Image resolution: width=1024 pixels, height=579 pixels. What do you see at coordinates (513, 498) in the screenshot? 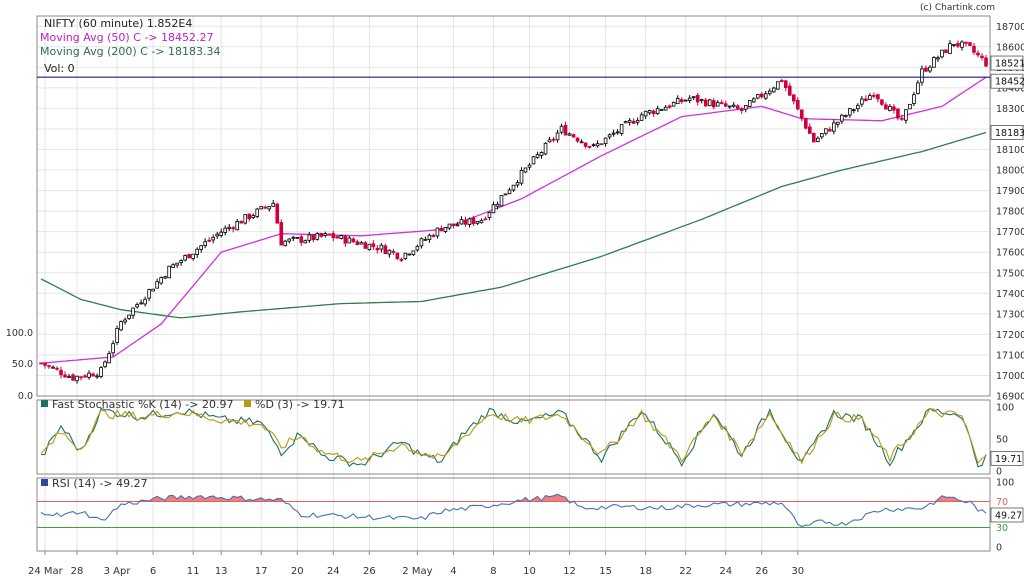
I see `rsi-overbought-fill` at bounding box center [513, 498].